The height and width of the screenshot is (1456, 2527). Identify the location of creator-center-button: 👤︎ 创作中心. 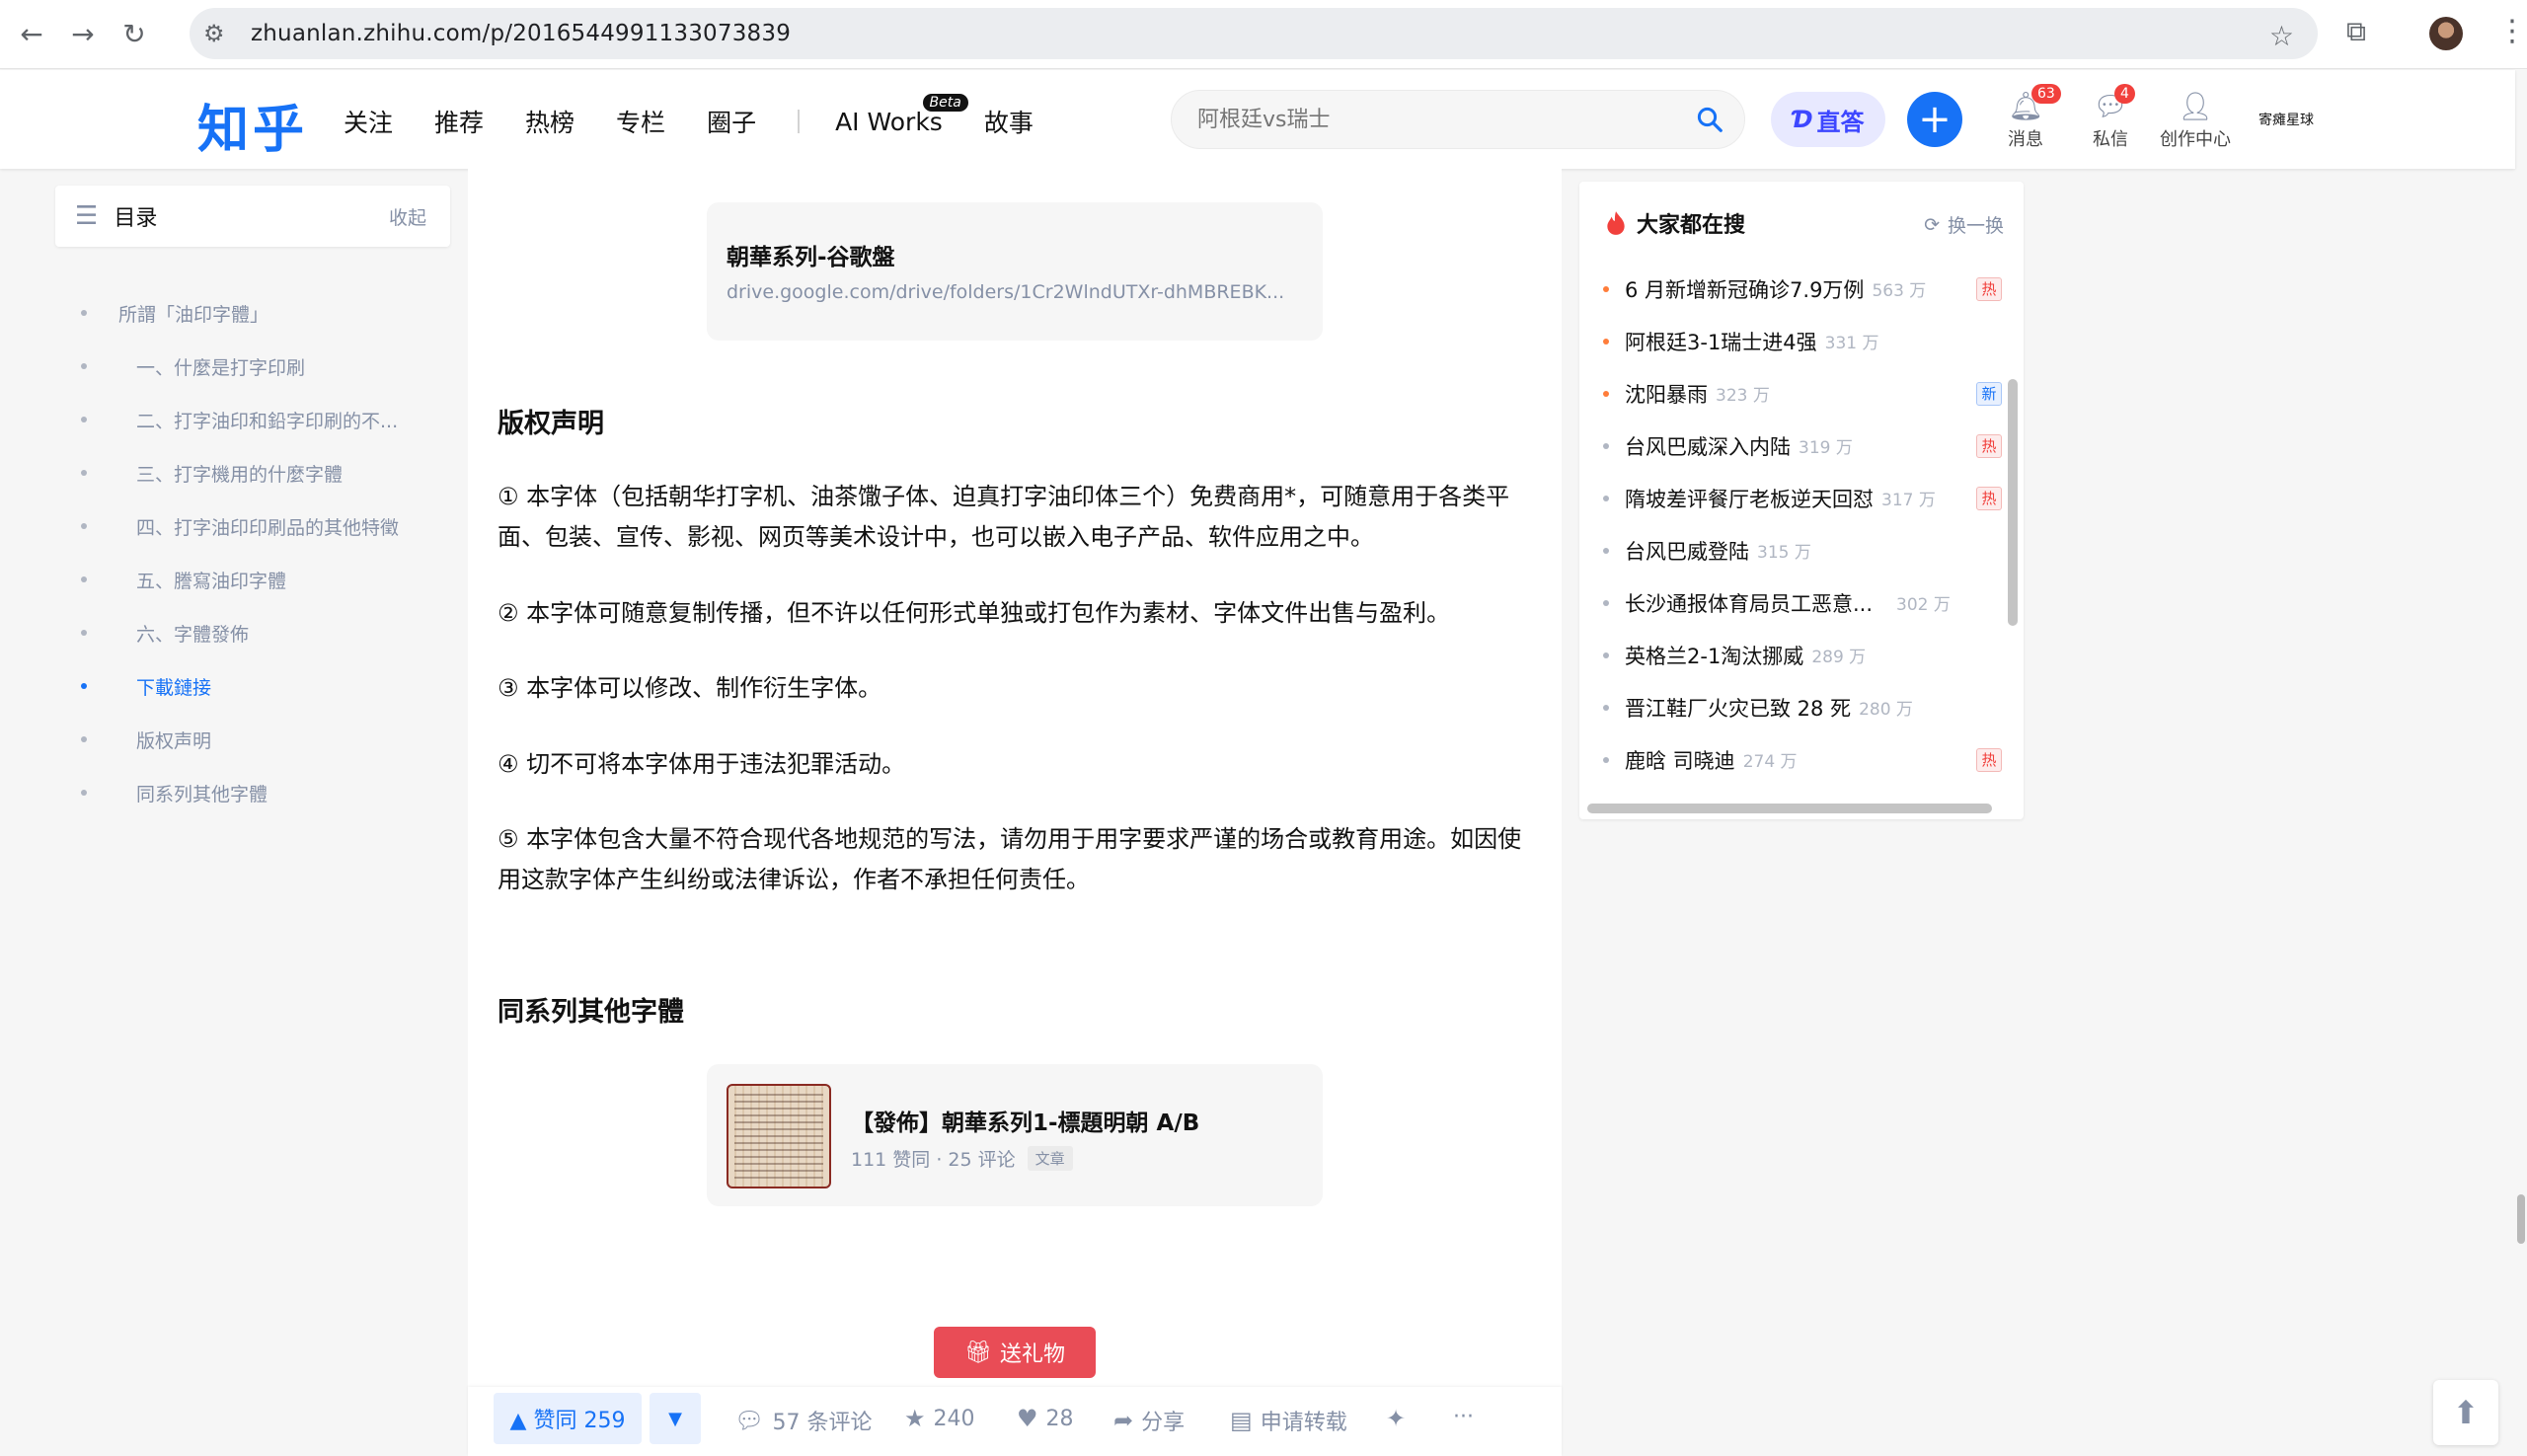
(2195, 120).